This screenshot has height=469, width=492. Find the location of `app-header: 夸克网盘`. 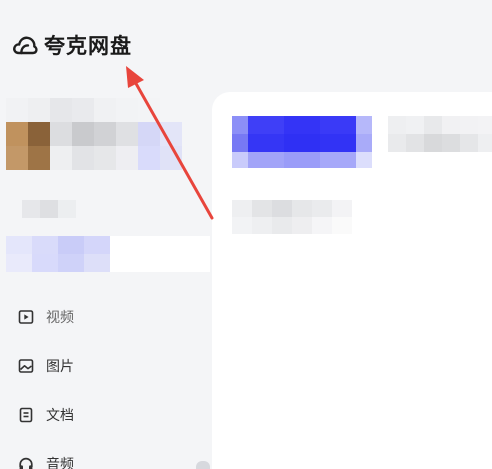

app-header: 夸克网盘 is located at coordinates (72, 45).